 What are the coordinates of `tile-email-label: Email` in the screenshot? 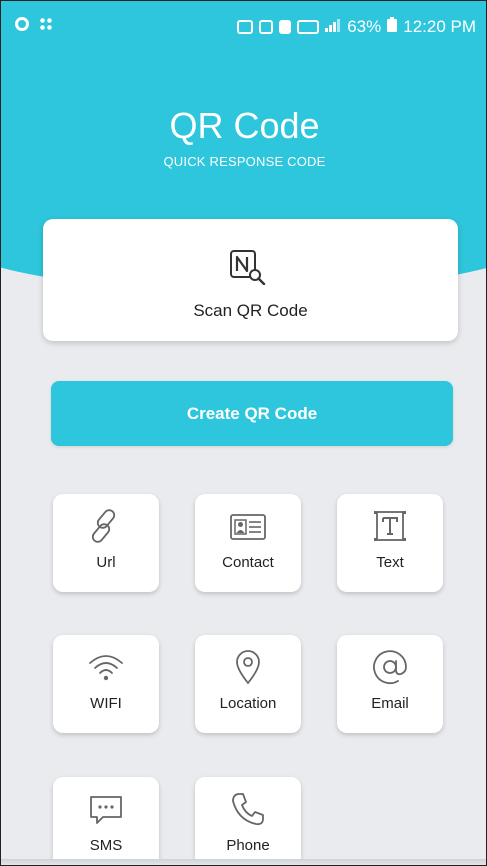 It's located at (390, 703).